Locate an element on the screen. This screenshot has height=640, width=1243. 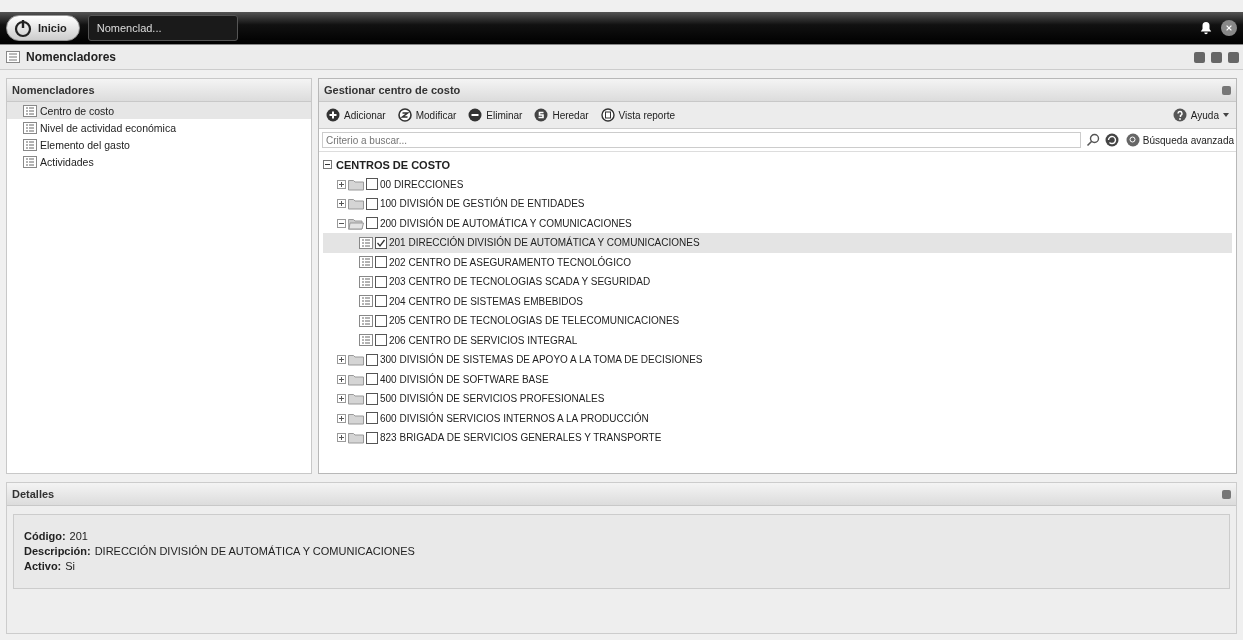
tree-node: 100 DIVISIÓN DE GESTIÓN DE ENTIDADES is located at coordinates (457, 204).